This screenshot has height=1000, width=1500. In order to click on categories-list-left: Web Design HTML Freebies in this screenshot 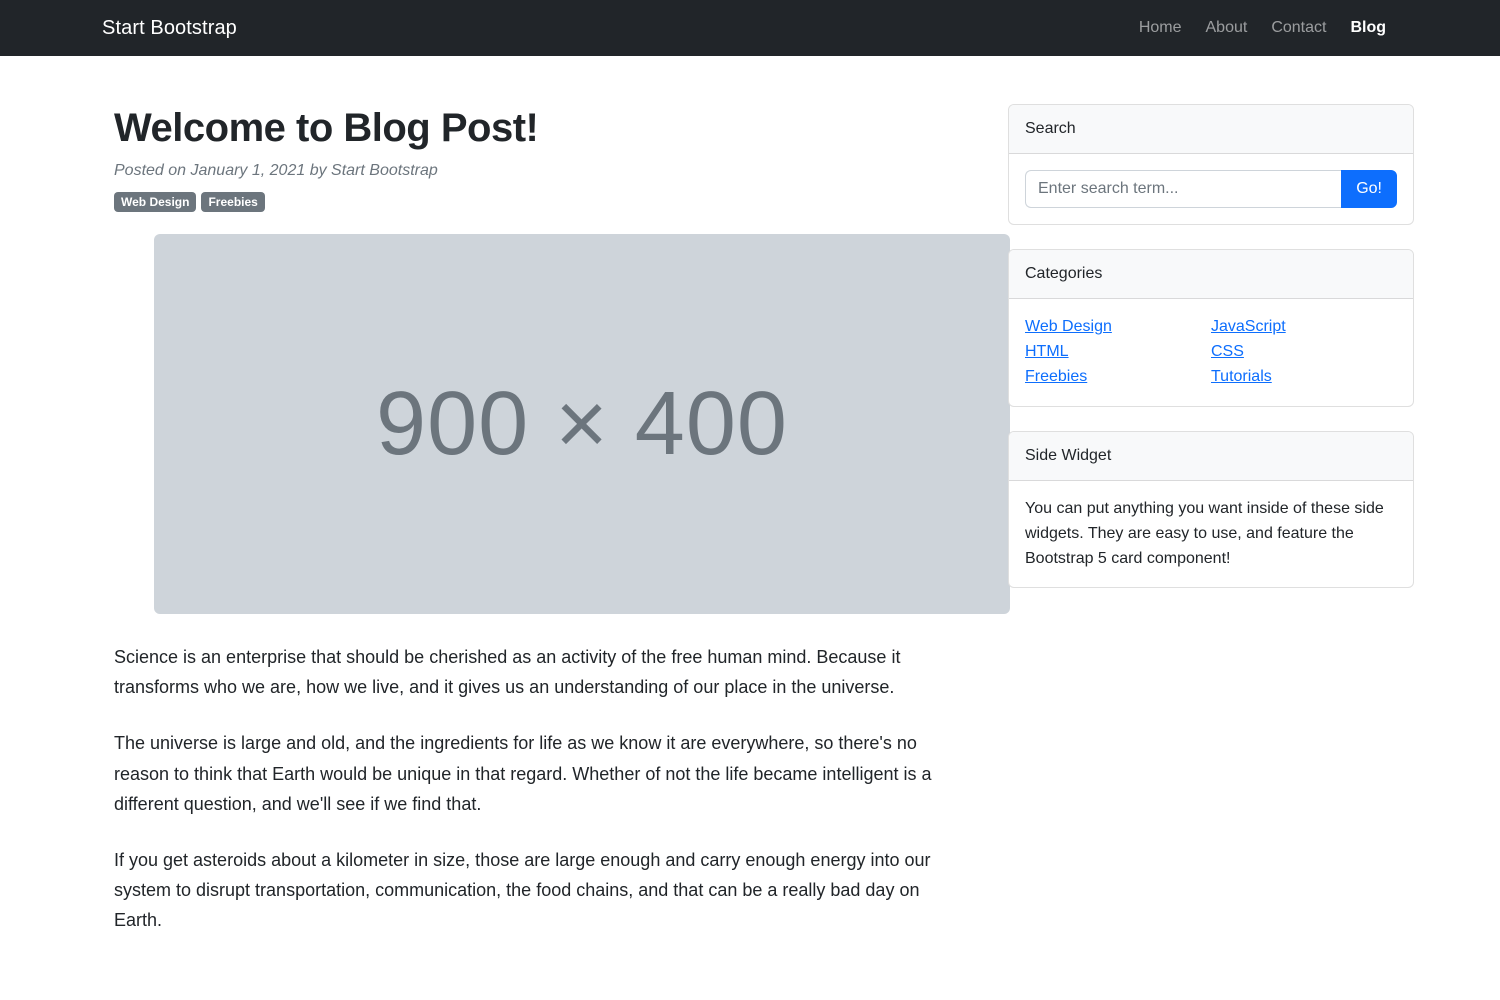, I will do `click(1118, 352)`.